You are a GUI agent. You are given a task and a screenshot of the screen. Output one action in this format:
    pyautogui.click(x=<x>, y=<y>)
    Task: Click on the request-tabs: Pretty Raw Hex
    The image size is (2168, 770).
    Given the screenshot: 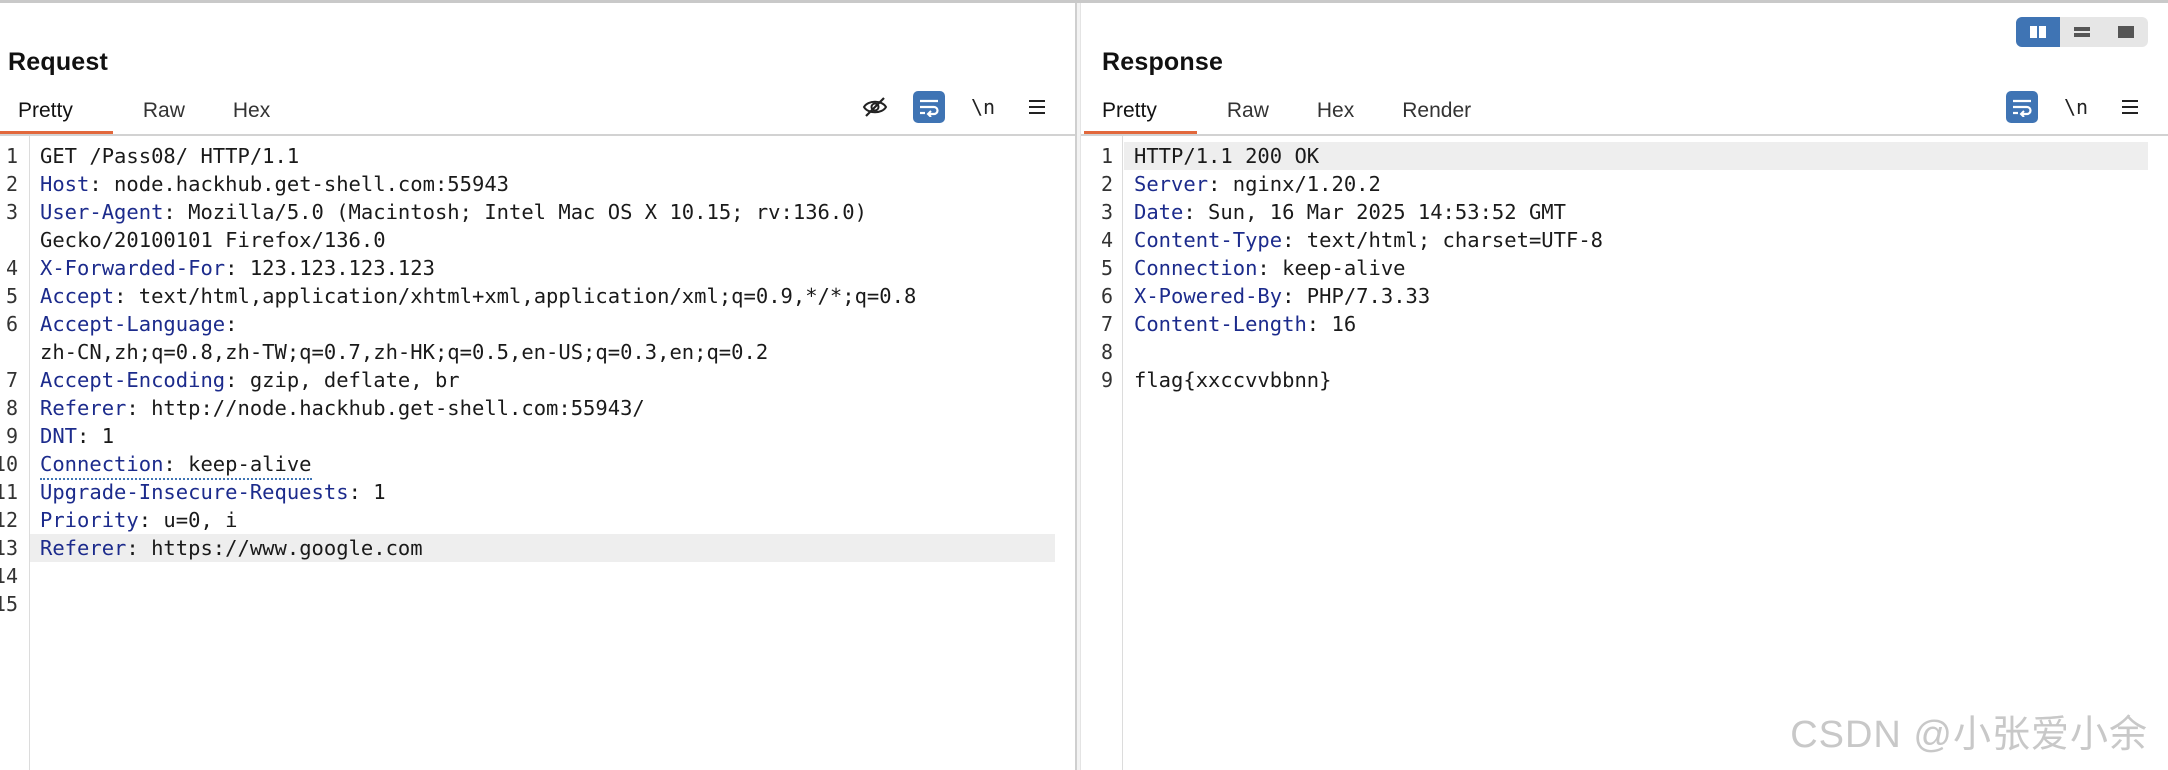 What is the action you would take?
    pyautogui.click(x=144, y=112)
    